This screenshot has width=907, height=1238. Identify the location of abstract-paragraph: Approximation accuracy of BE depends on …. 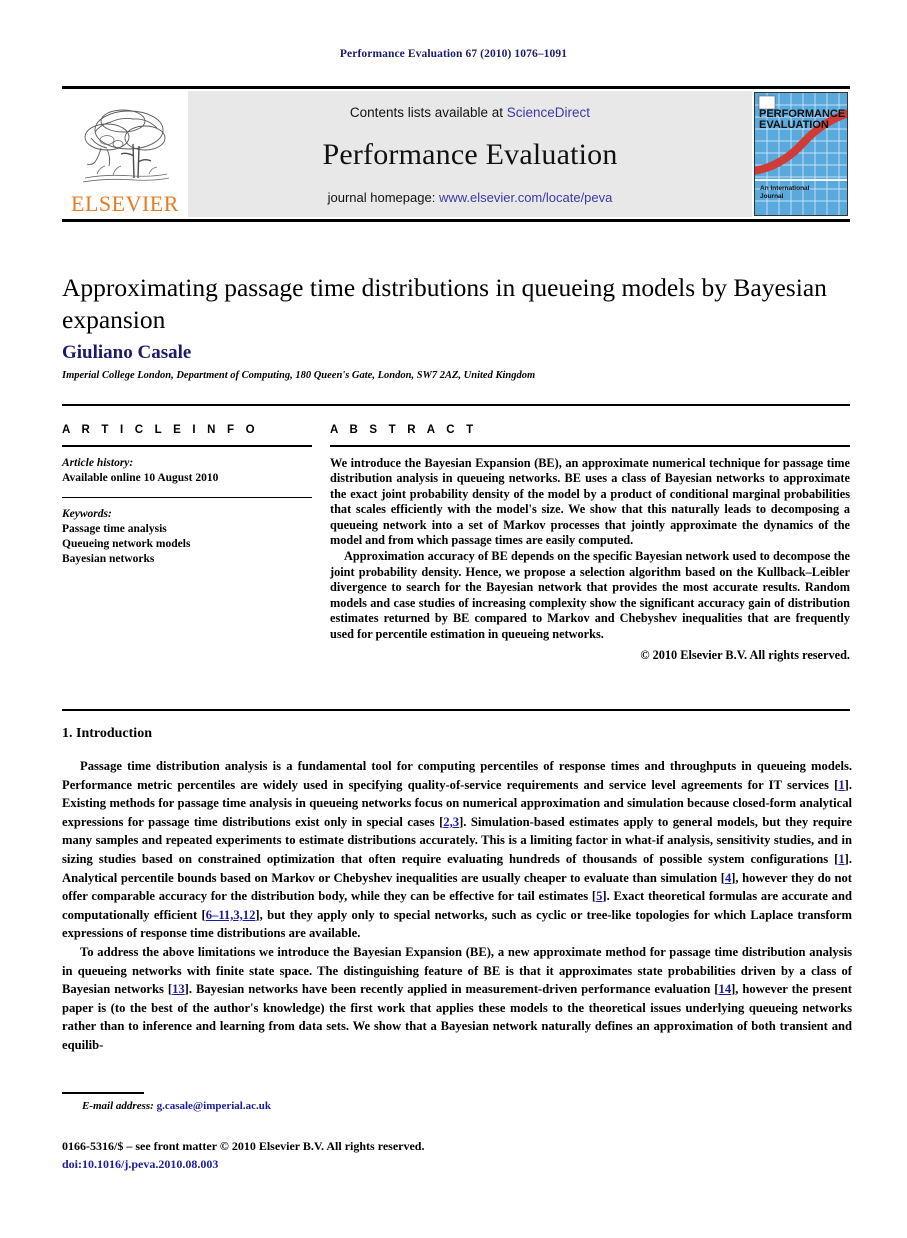
(590, 595).